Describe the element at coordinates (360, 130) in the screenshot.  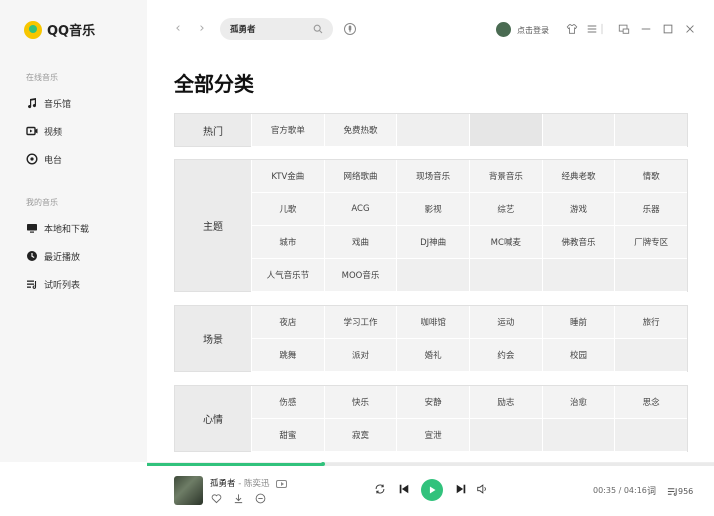
I see `category-cell: 免费热歌` at that location.